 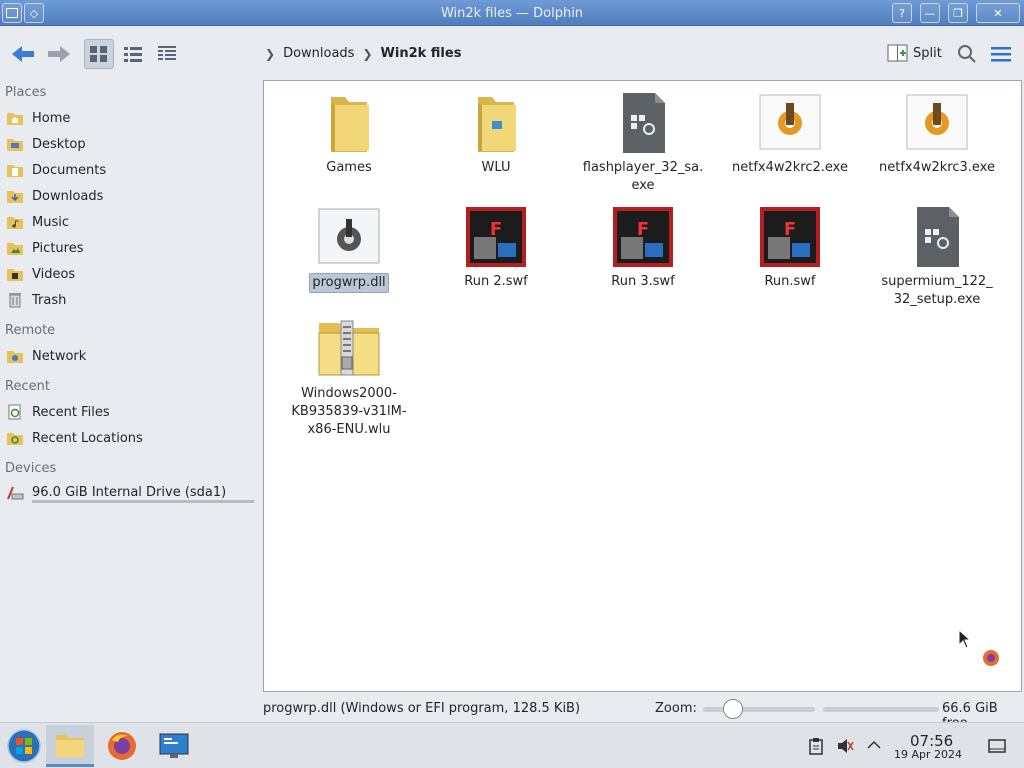 I want to click on clipboard-icon, so click(x=816, y=746).